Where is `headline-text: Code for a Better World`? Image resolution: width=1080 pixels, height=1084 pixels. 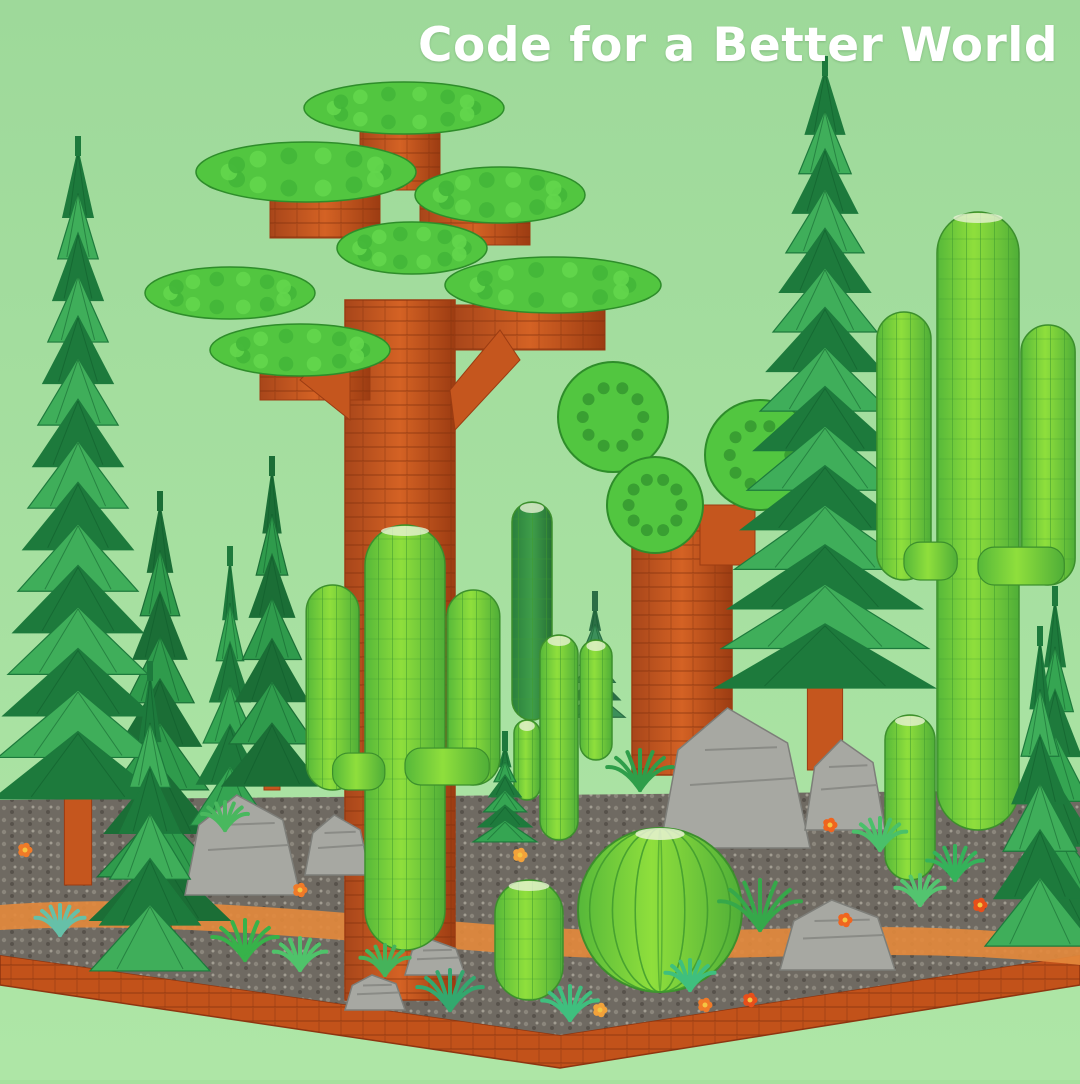
headline-text: Code for a Better World is located at coordinates (738, 45).